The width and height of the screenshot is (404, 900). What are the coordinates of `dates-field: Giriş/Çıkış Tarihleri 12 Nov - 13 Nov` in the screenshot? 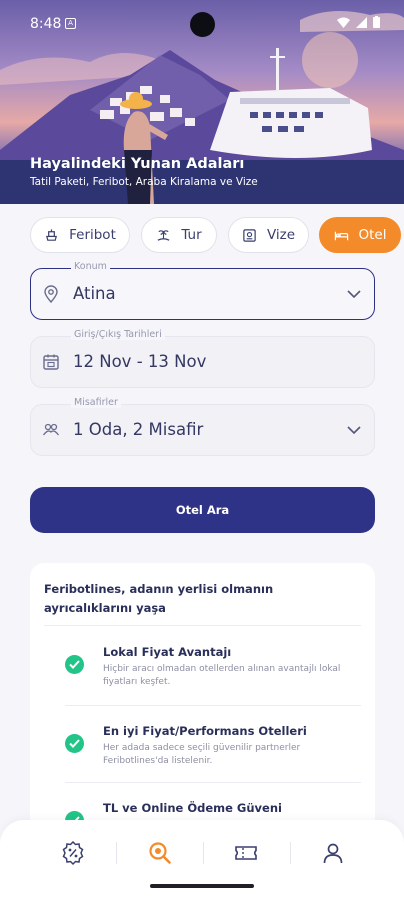 It's located at (202, 358).